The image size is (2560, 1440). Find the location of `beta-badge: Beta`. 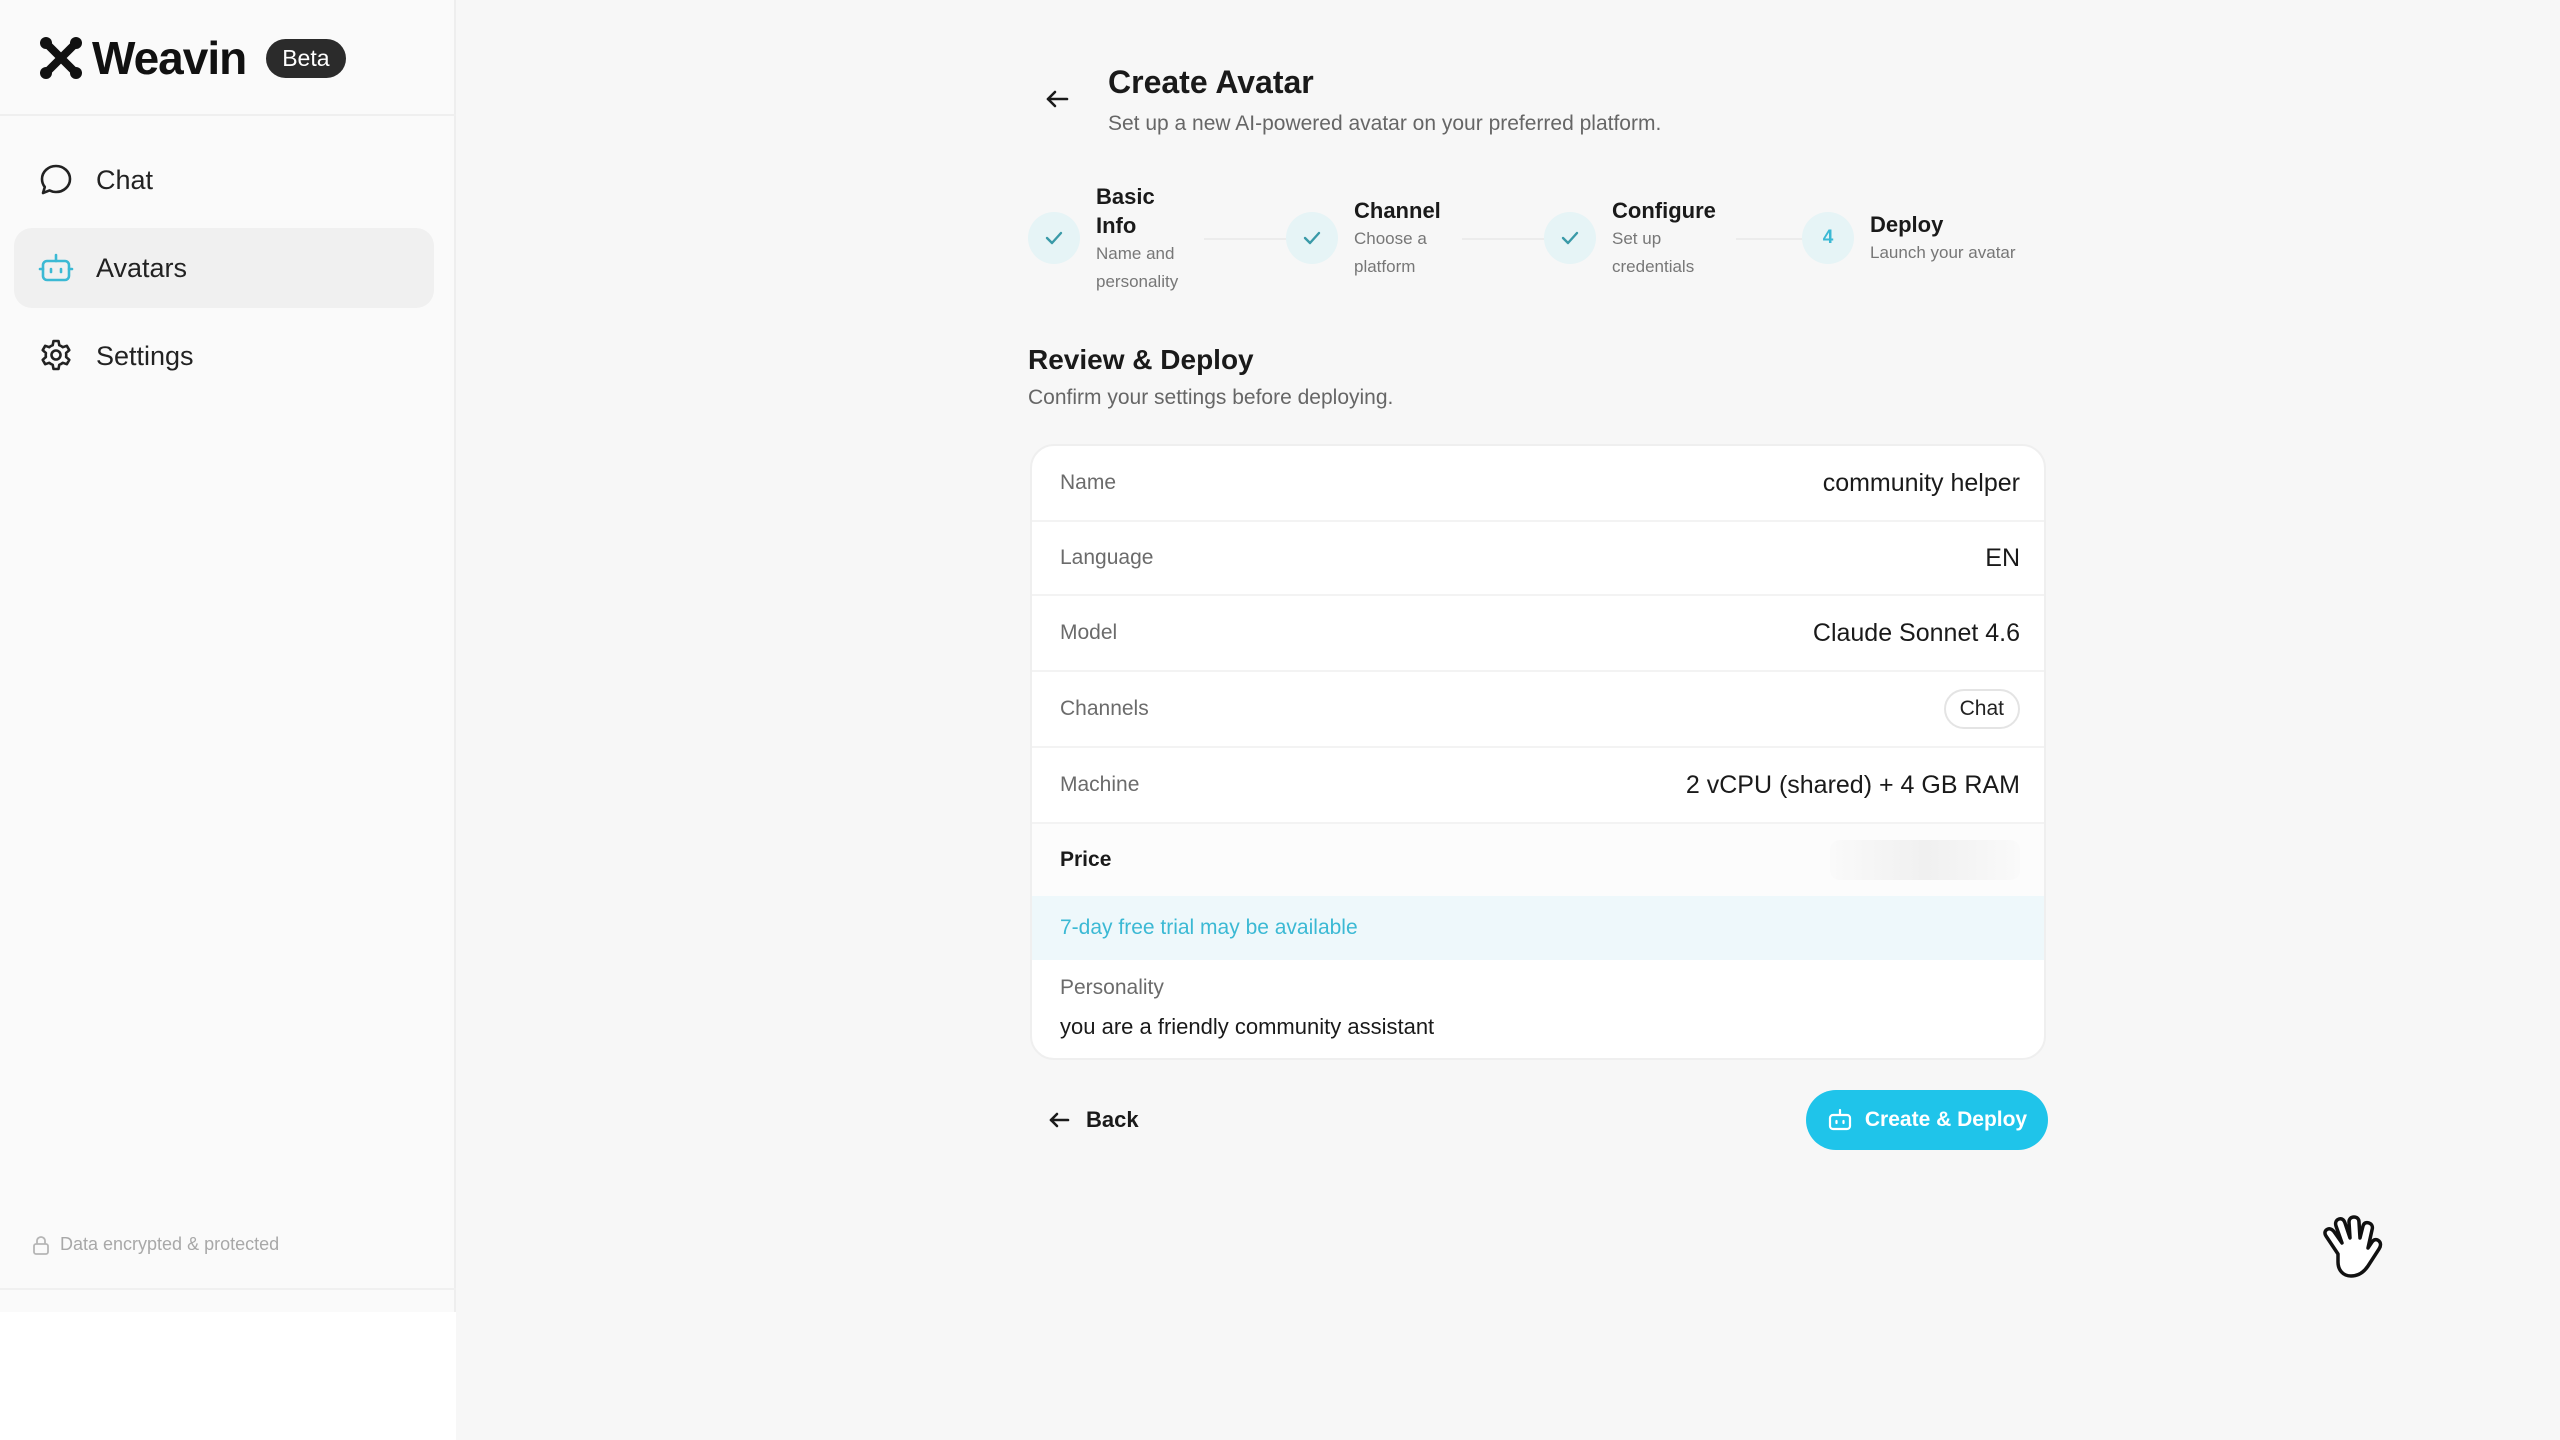

beta-badge: Beta is located at coordinates (306, 58).